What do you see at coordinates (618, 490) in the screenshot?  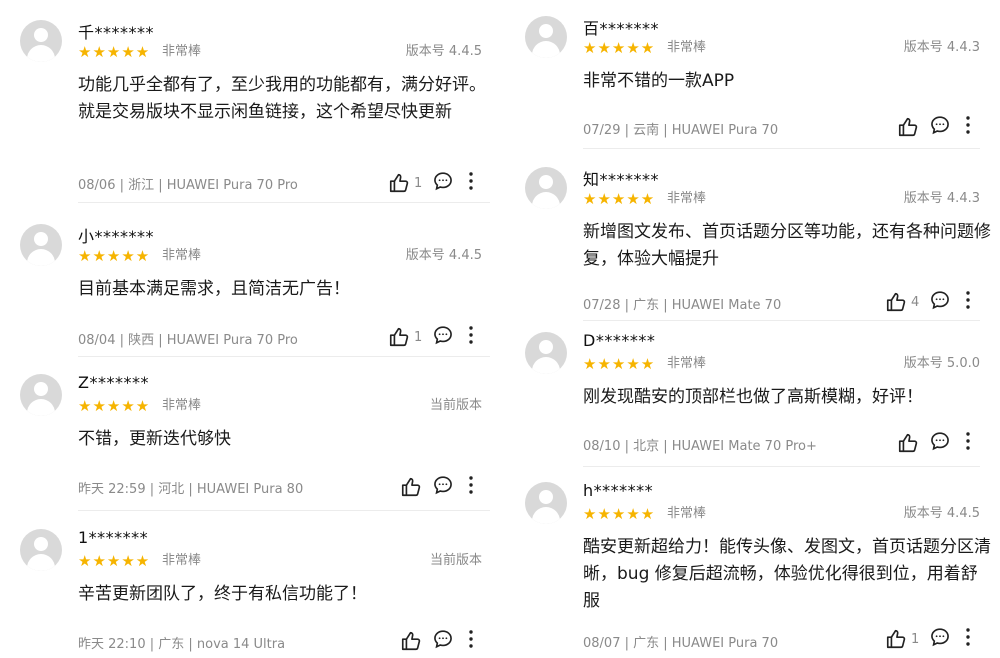 I see `reviewer-name: h*******` at bounding box center [618, 490].